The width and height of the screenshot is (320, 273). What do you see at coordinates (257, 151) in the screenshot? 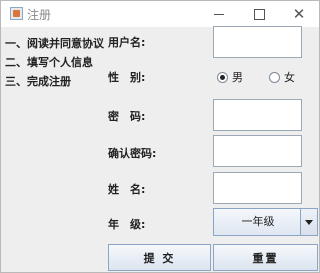
I see `confirm-password-input` at bounding box center [257, 151].